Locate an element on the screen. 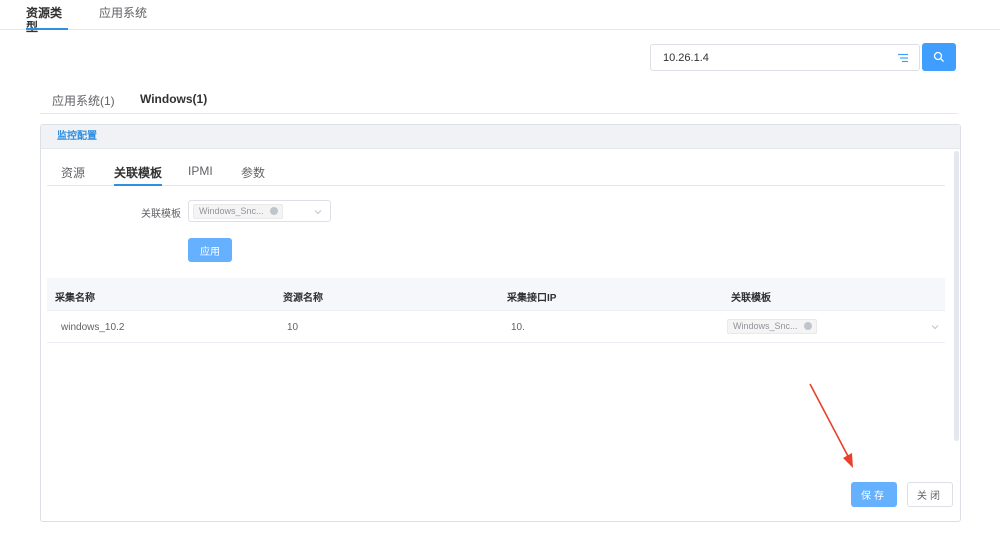  tab-application-system: 应用系统 is located at coordinates (123, 18).